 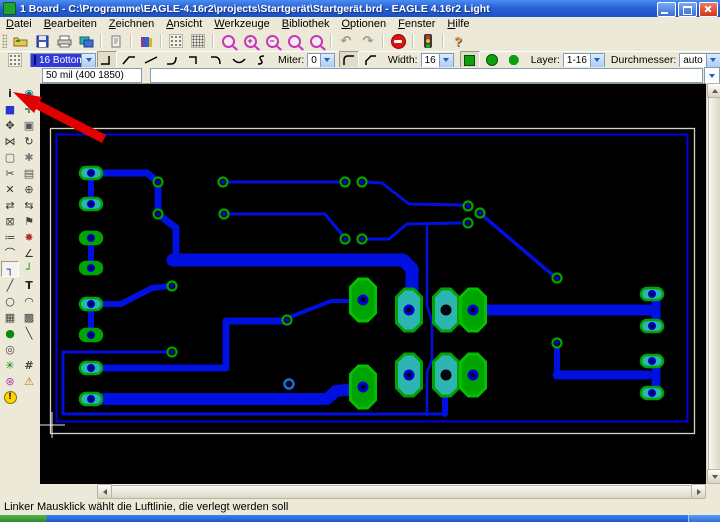 What do you see at coordinates (29, 221) in the screenshot?
I see `tool-name: ⚑` at bounding box center [29, 221].